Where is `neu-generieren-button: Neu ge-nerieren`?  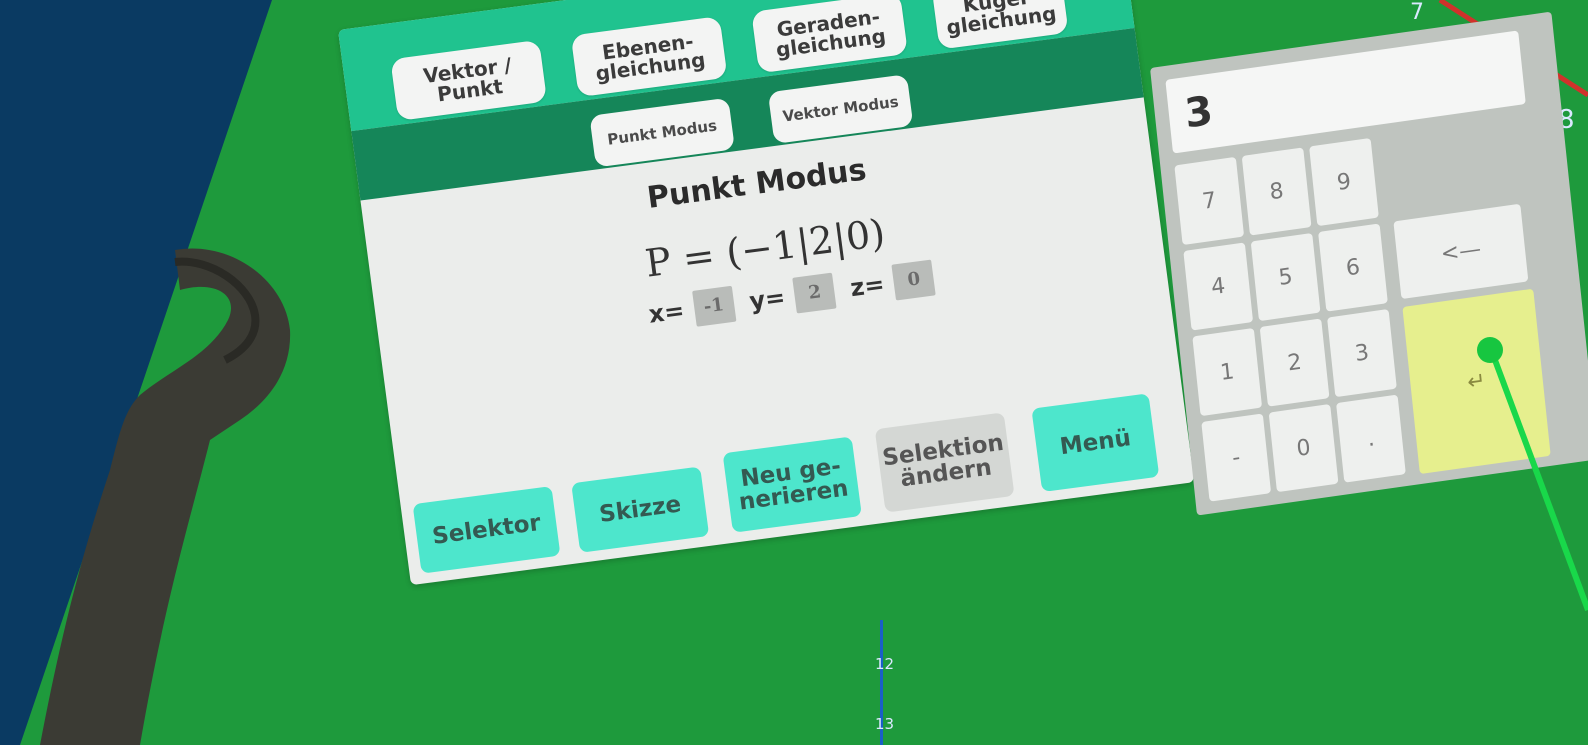 neu-generieren-button: Neu ge-nerieren is located at coordinates (792, 484).